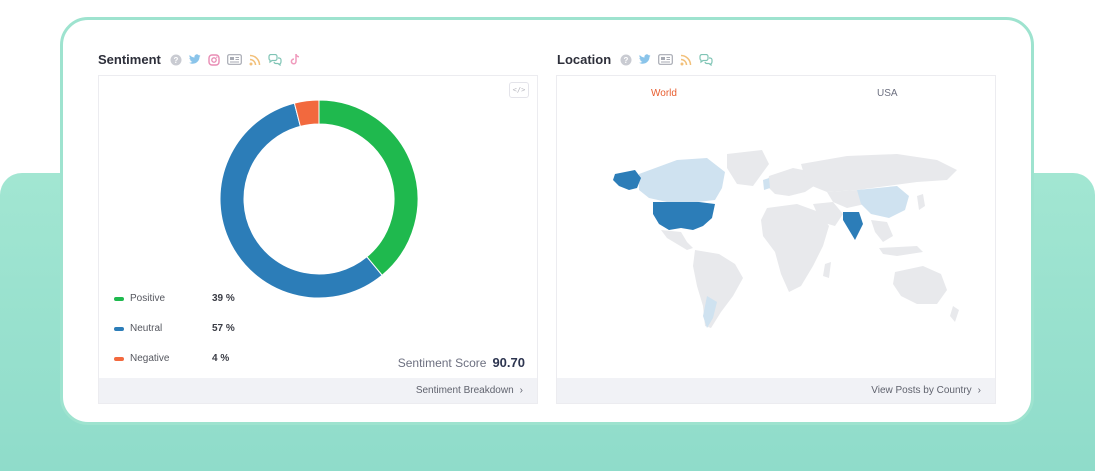  What do you see at coordinates (174, 328) in the screenshot?
I see `legend-neutral: Neutral 57 %` at bounding box center [174, 328].